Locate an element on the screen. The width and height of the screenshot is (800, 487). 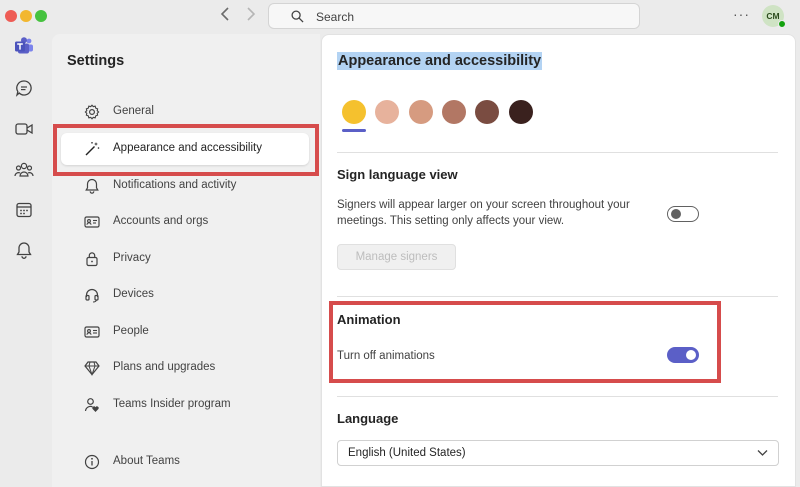
id-card-icon is located at coordinates (92, 222).